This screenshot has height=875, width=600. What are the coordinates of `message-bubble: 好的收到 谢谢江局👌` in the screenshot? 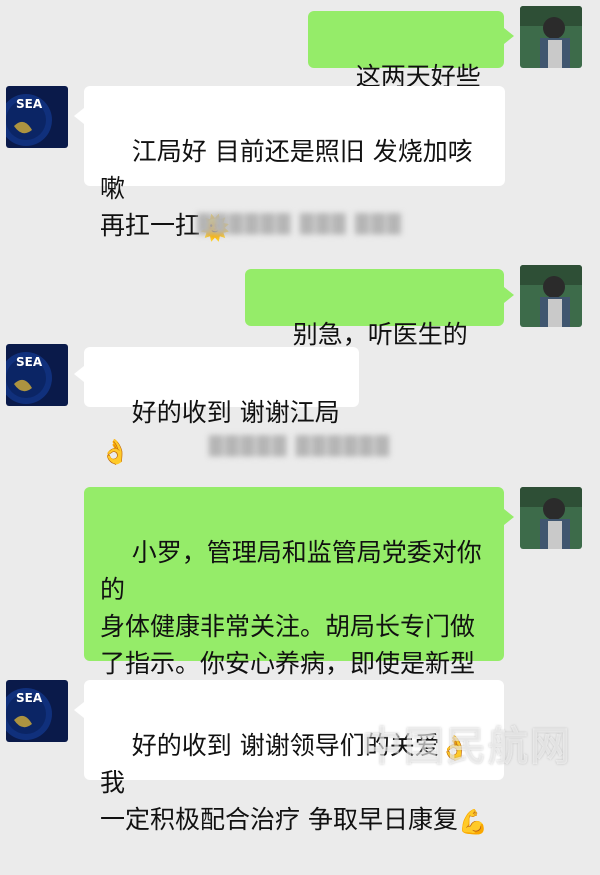 It's located at (221, 405).